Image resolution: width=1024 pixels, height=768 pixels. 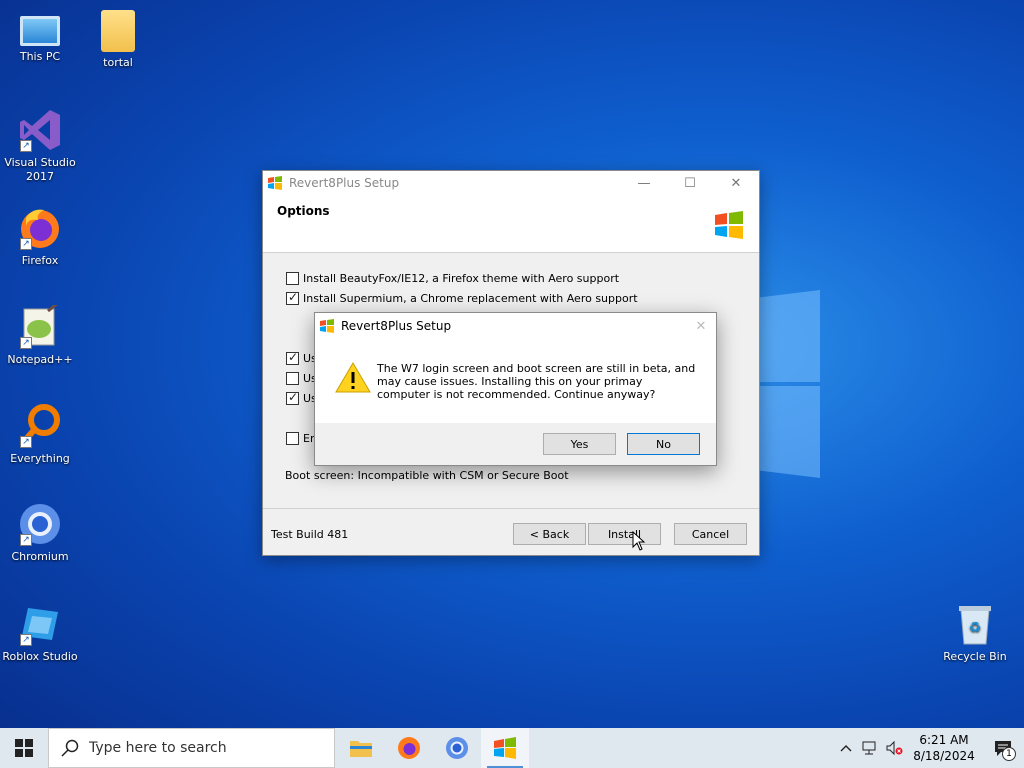 What do you see at coordinates (158, 748) in the screenshot?
I see `search-placeholder: Type here to search` at bounding box center [158, 748].